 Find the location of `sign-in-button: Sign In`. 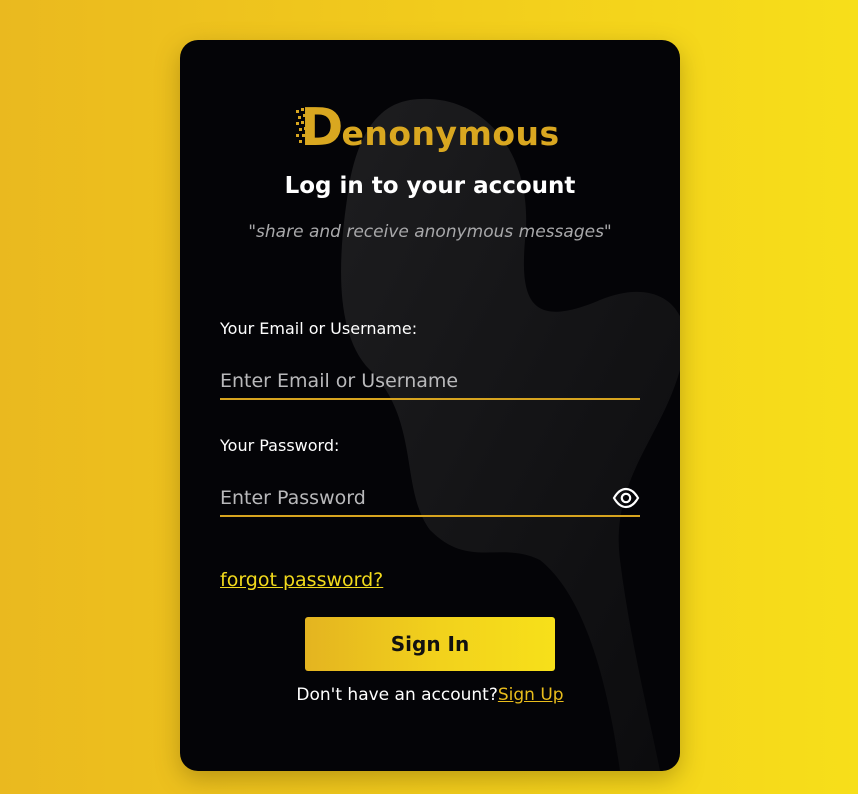

sign-in-button: Sign In is located at coordinates (430, 644).